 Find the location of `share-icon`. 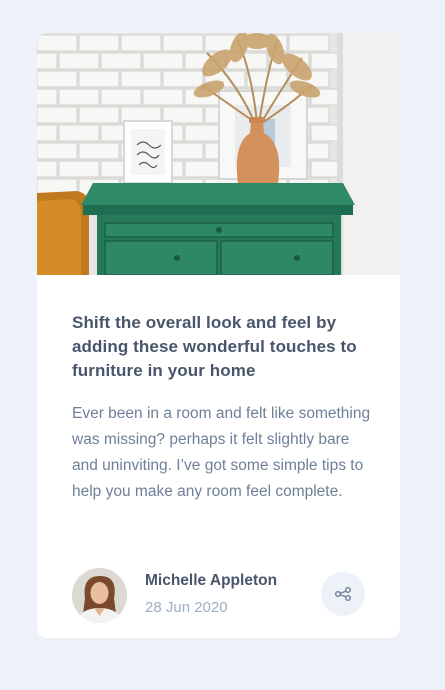

share-icon is located at coordinates (343, 594).